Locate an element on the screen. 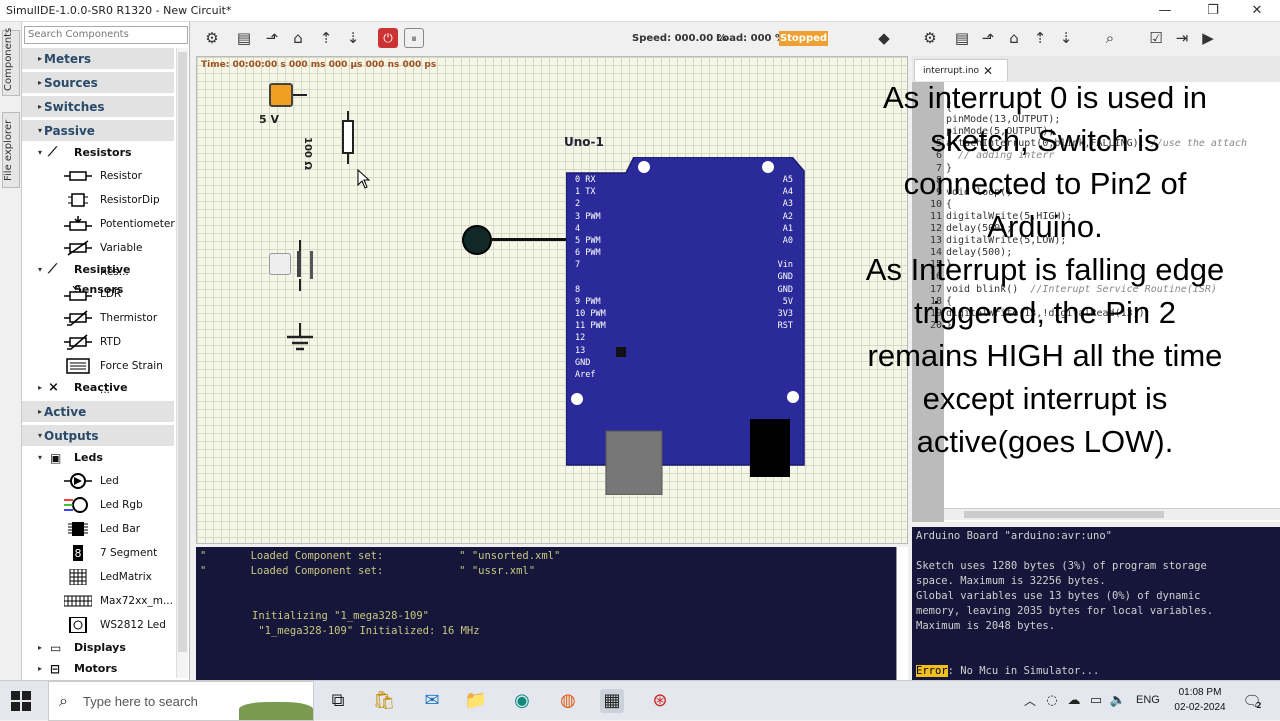 The height and width of the screenshot is (721, 1280). simulide-icon: ▦ is located at coordinates (612, 701).